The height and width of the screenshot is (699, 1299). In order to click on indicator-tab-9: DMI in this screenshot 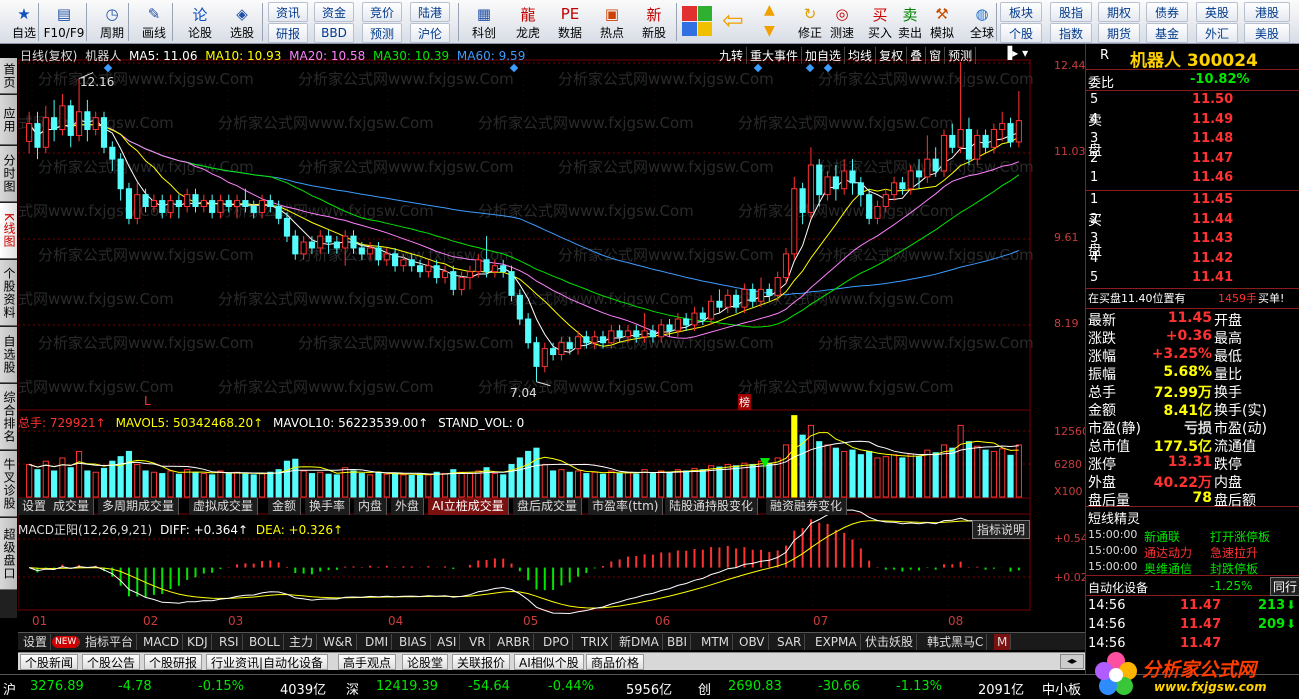, I will do `click(377, 642)`.